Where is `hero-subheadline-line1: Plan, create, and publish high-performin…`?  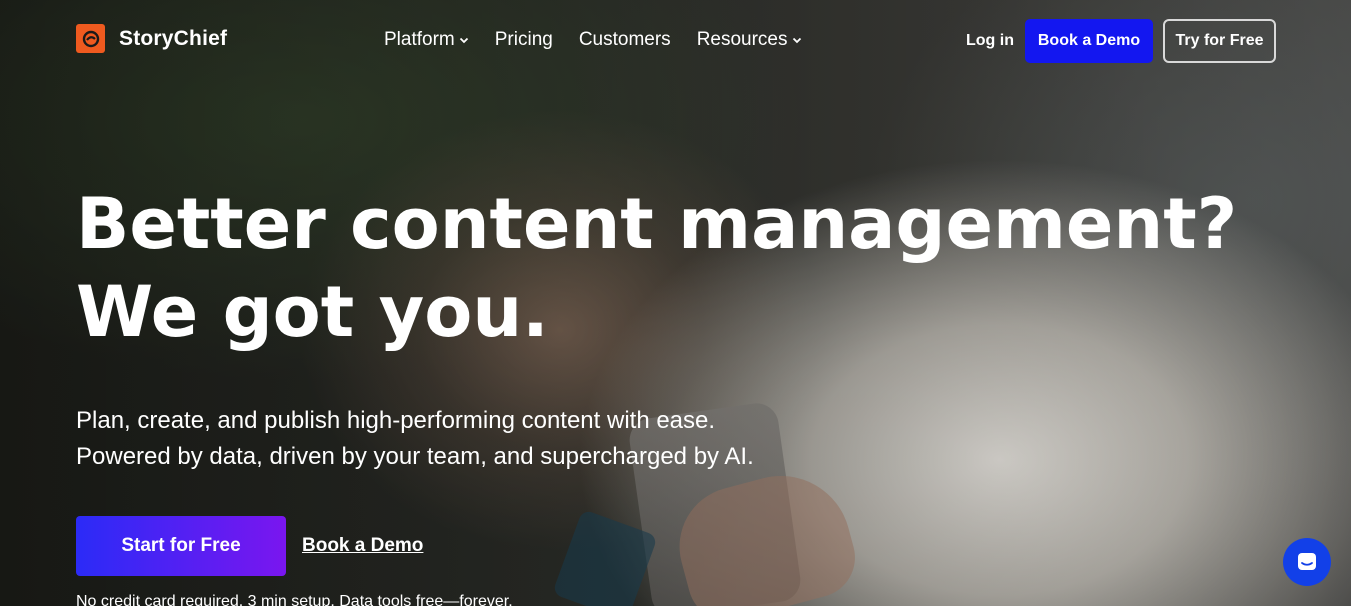
hero-subheadline-line1: Plan, create, and publish high-performin… is located at coordinates (396, 420).